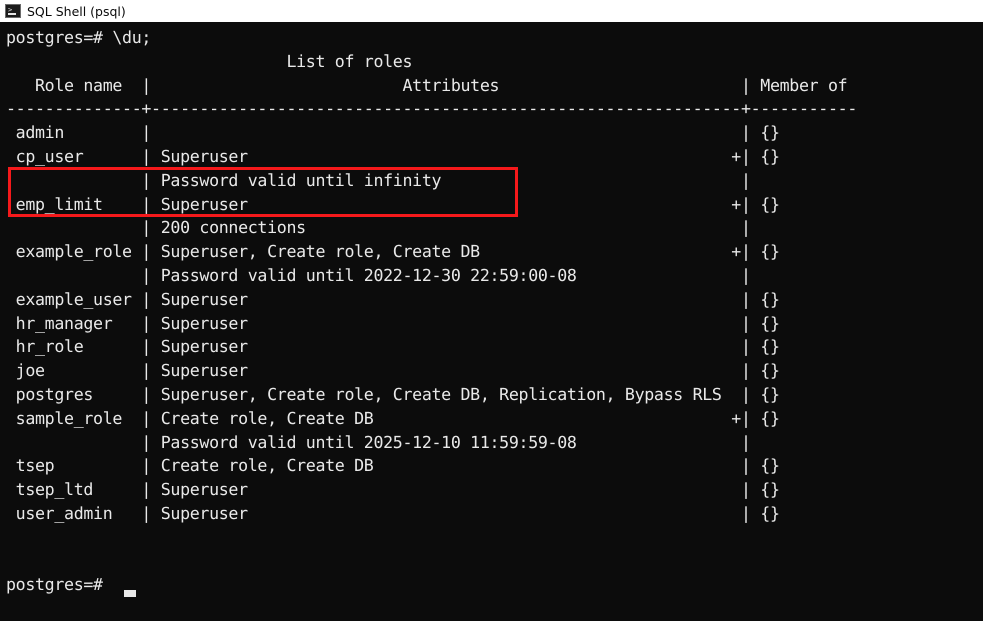 The height and width of the screenshot is (621, 983). Describe the element at coordinates (491, 11) in the screenshot. I see `window-title-bar: > SQL Shell (psql)` at that location.